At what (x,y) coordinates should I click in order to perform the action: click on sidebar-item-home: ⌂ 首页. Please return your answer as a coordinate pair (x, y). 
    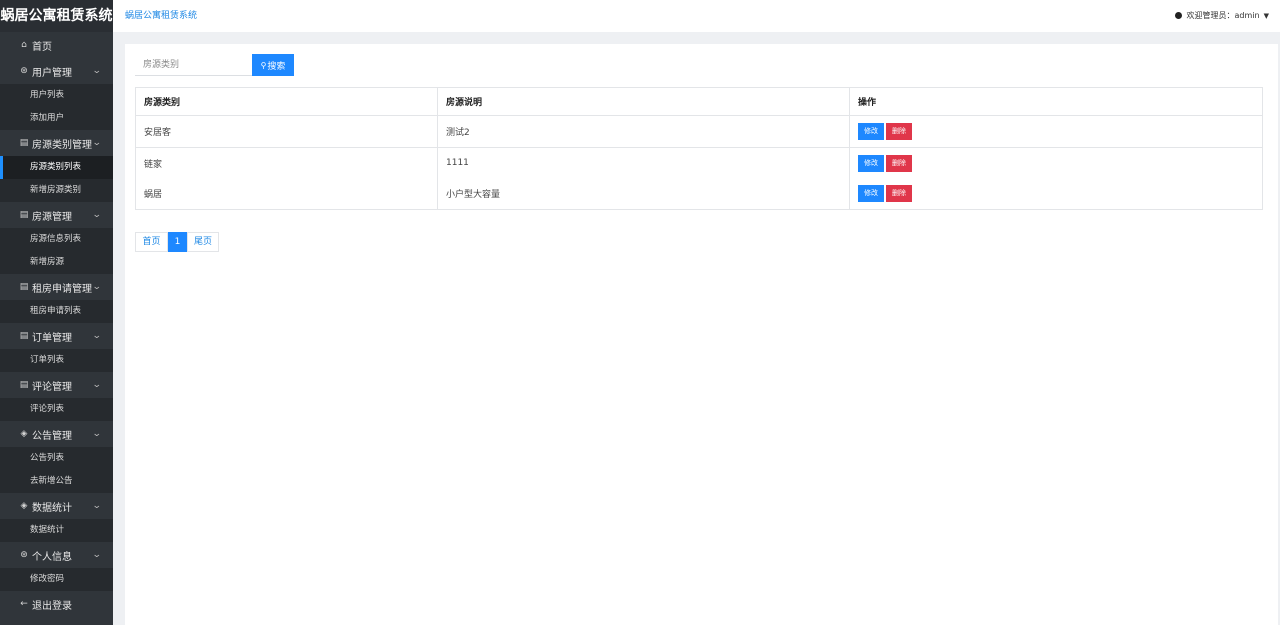
    Looking at the image, I should click on (56, 45).